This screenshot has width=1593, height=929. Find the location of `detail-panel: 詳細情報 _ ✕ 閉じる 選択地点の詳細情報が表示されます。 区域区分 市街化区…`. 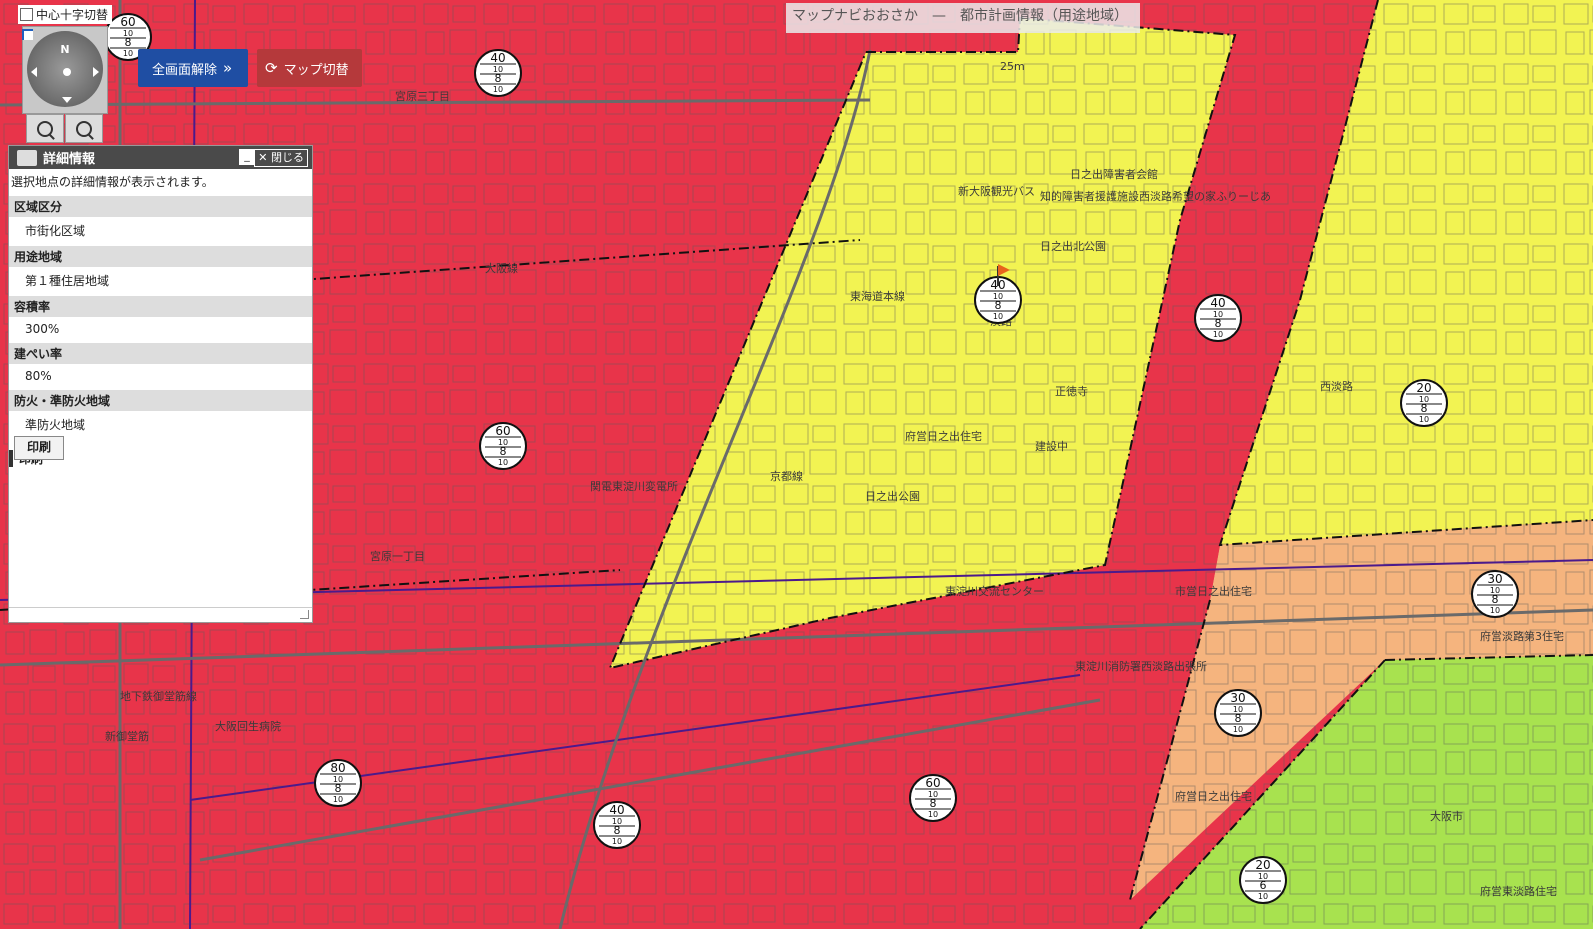

detail-panel: 詳細情報 _ ✕ 閉じる 選択地点の詳細情報が表示されます。 区域区分 市街化区… is located at coordinates (160, 384).